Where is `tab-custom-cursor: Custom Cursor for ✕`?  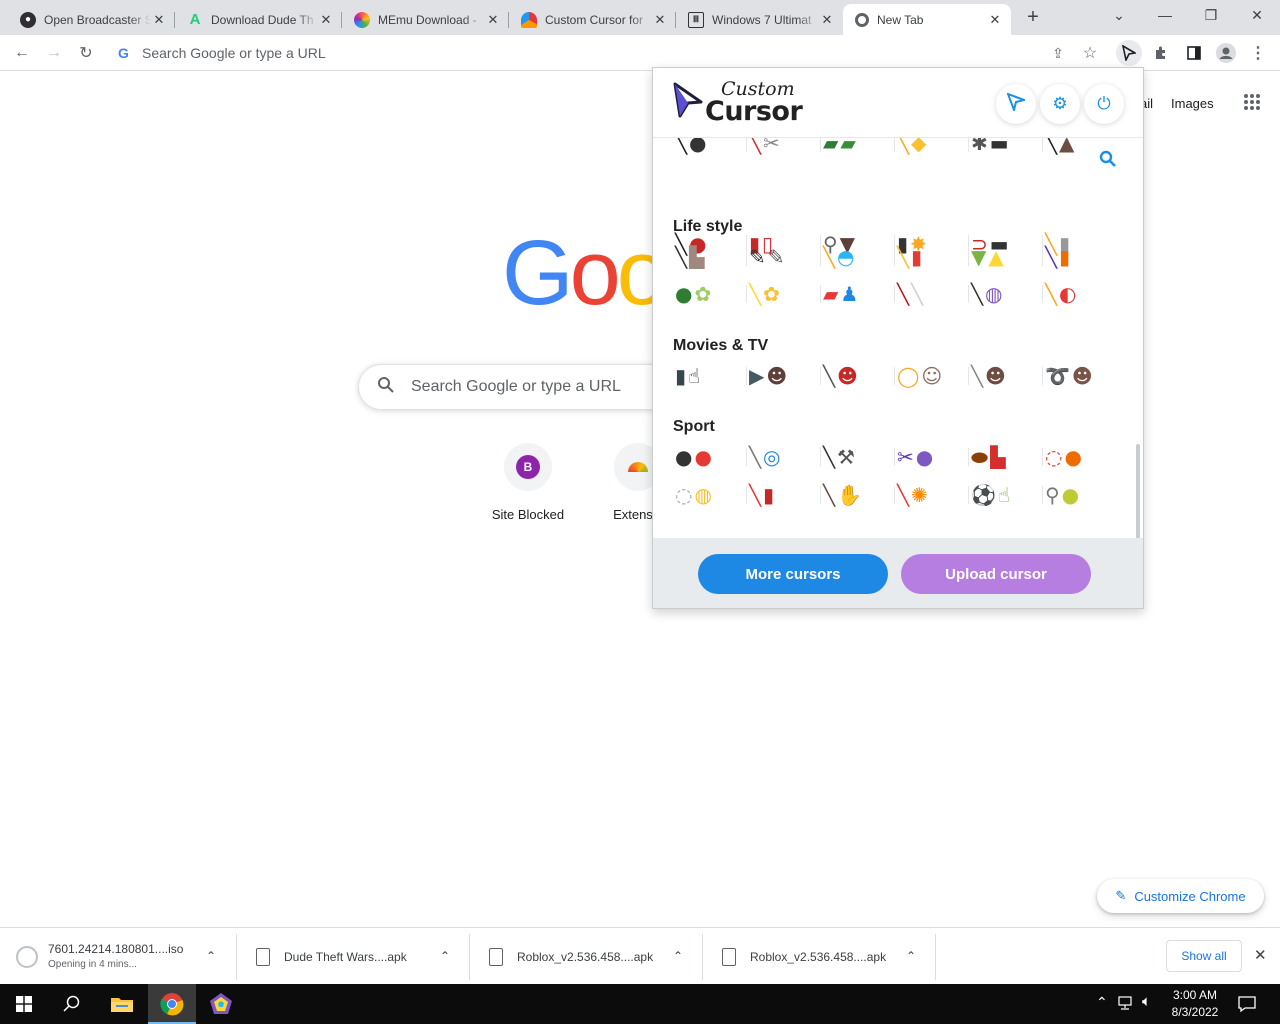 tab-custom-cursor: Custom Cursor for ✕ is located at coordinates (592, 19).